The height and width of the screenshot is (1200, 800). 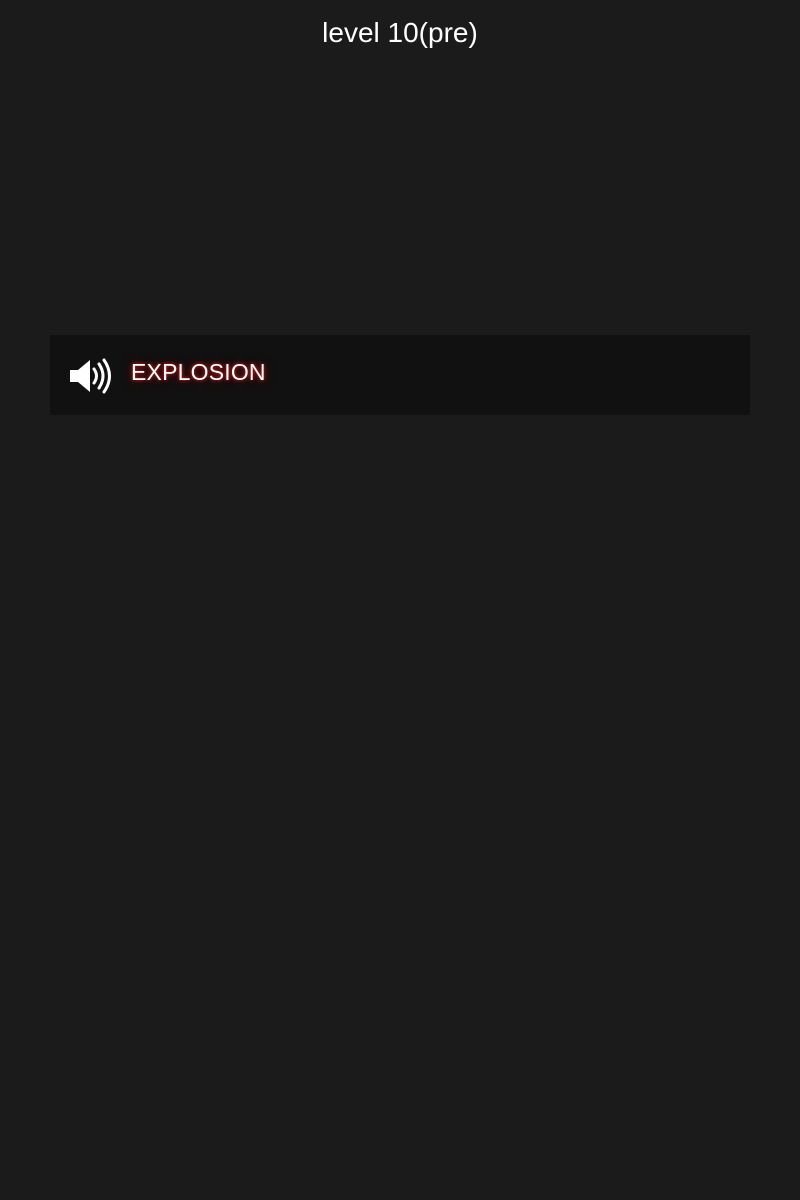 What do you see at coordinates (198, 372) in the screenshot?
I see `sound-item-label: EXPLOSION` at bounding box center [198, 372].